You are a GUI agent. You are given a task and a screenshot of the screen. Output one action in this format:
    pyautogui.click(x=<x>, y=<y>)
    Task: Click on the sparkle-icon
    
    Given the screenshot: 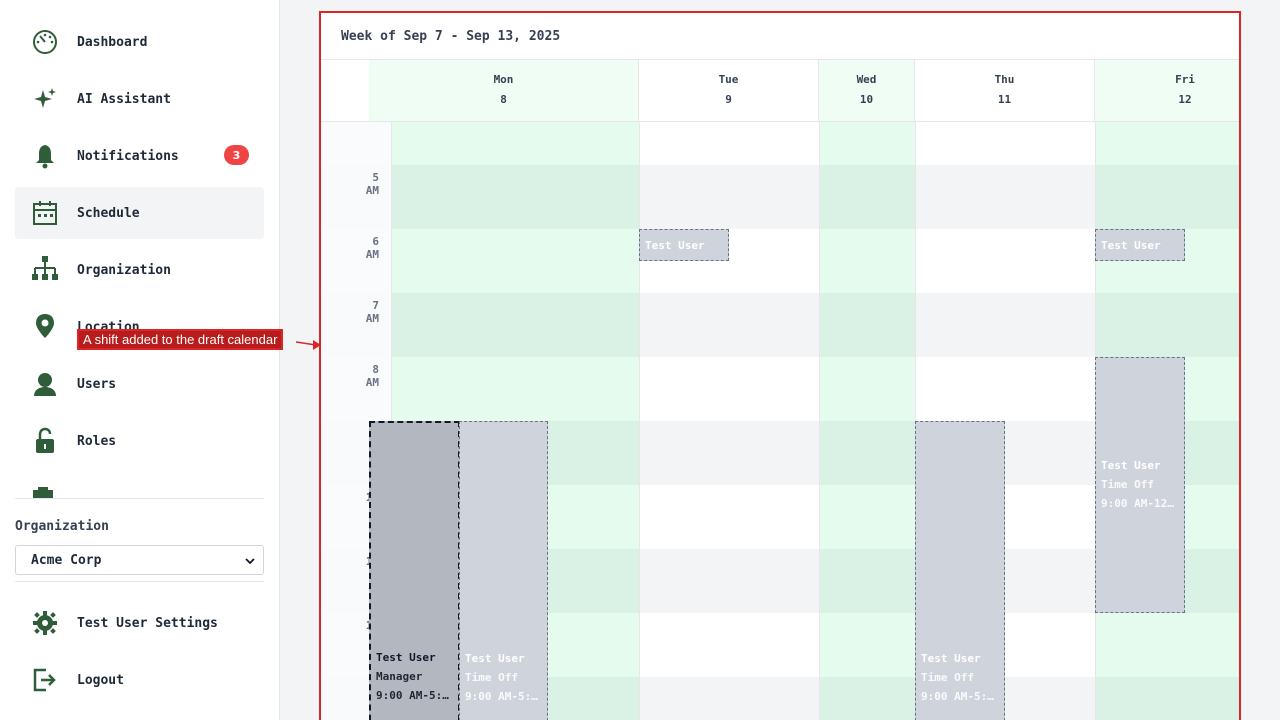 What is the action you would take?
    pyautogui.click(x=45, y=99)
    